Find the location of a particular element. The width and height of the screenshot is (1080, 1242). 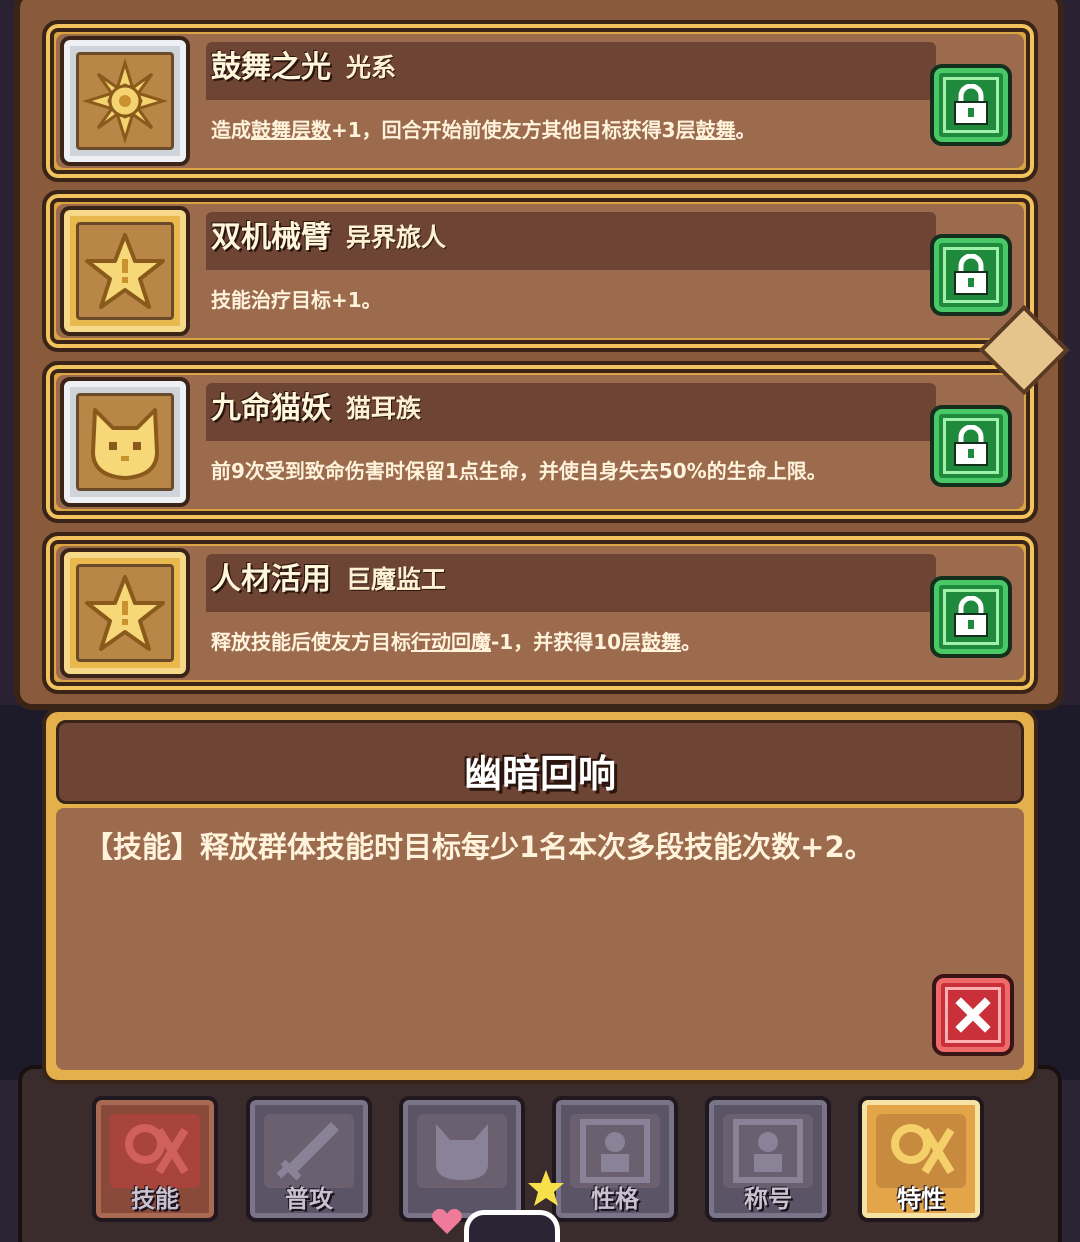

desc-text: 释放技能后使友方目标 is located at coordinates (311, 642).